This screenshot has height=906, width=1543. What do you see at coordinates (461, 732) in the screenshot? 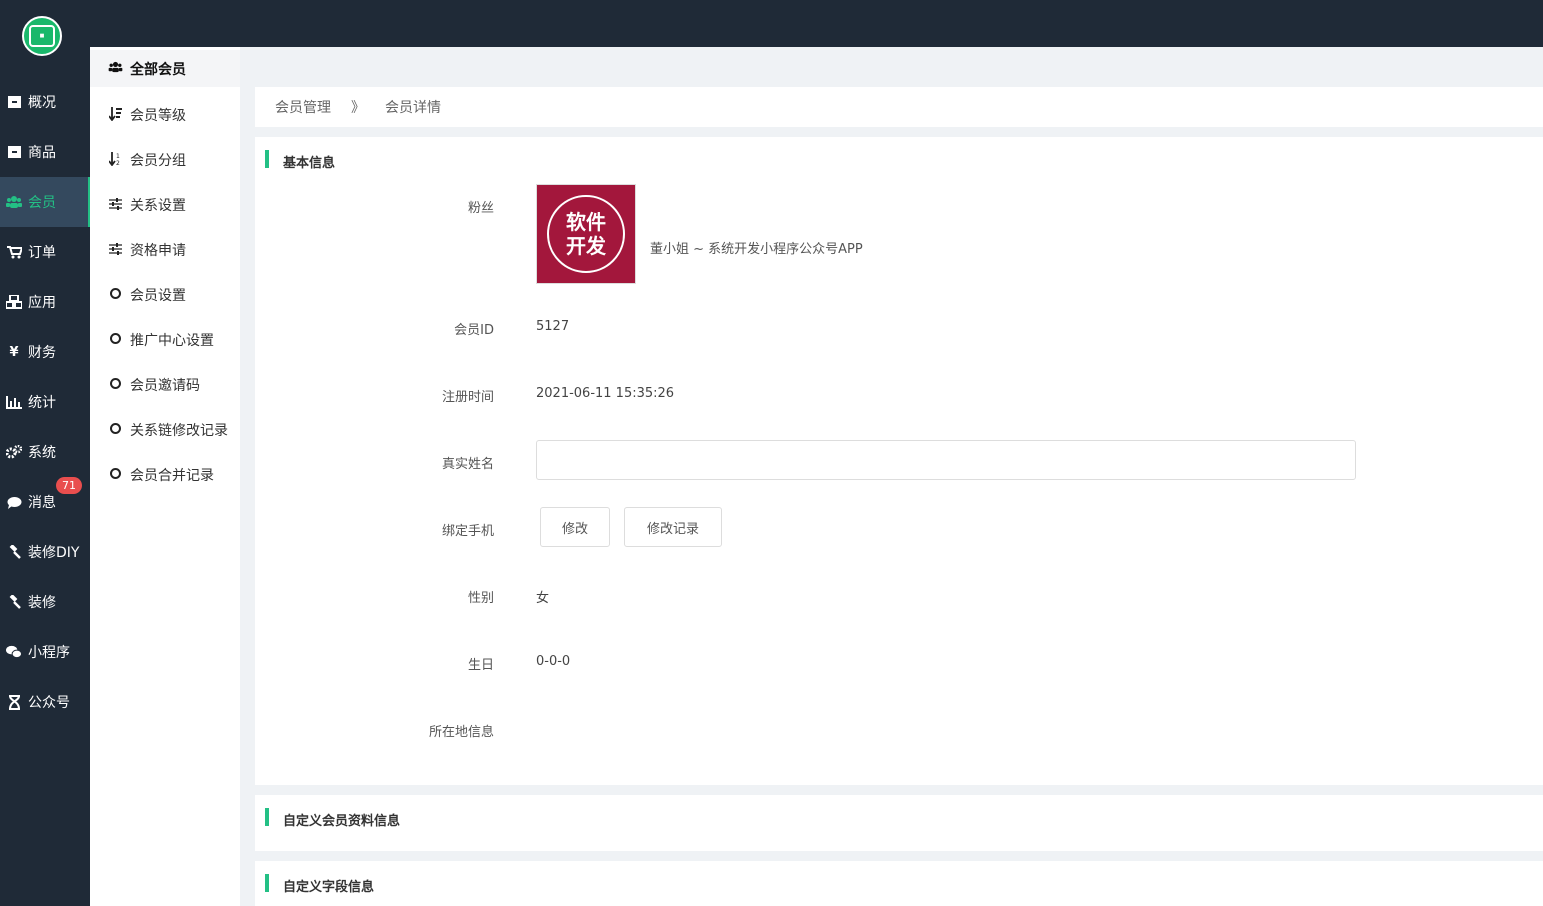
I see `location-label: 所在地信息` at bounding box center [461, 732].